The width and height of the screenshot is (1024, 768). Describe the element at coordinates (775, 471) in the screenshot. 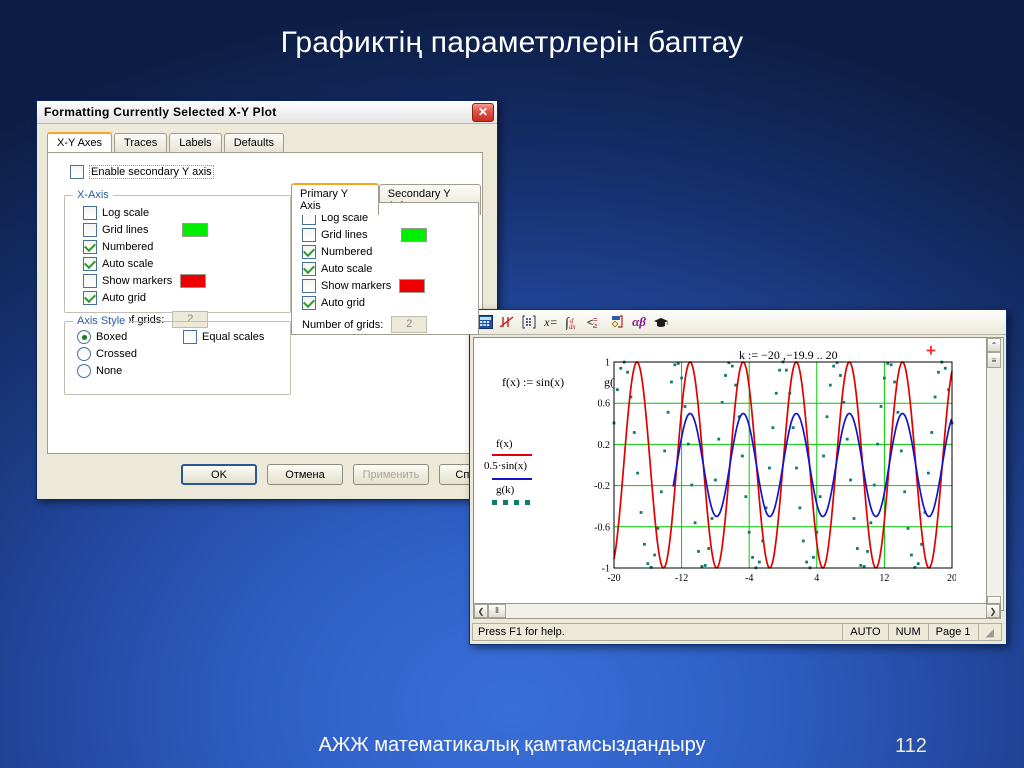

I see `plot-svg: 10.60.2-0.2-0.6-1-20 -12 -4 4 12 20` at that location.